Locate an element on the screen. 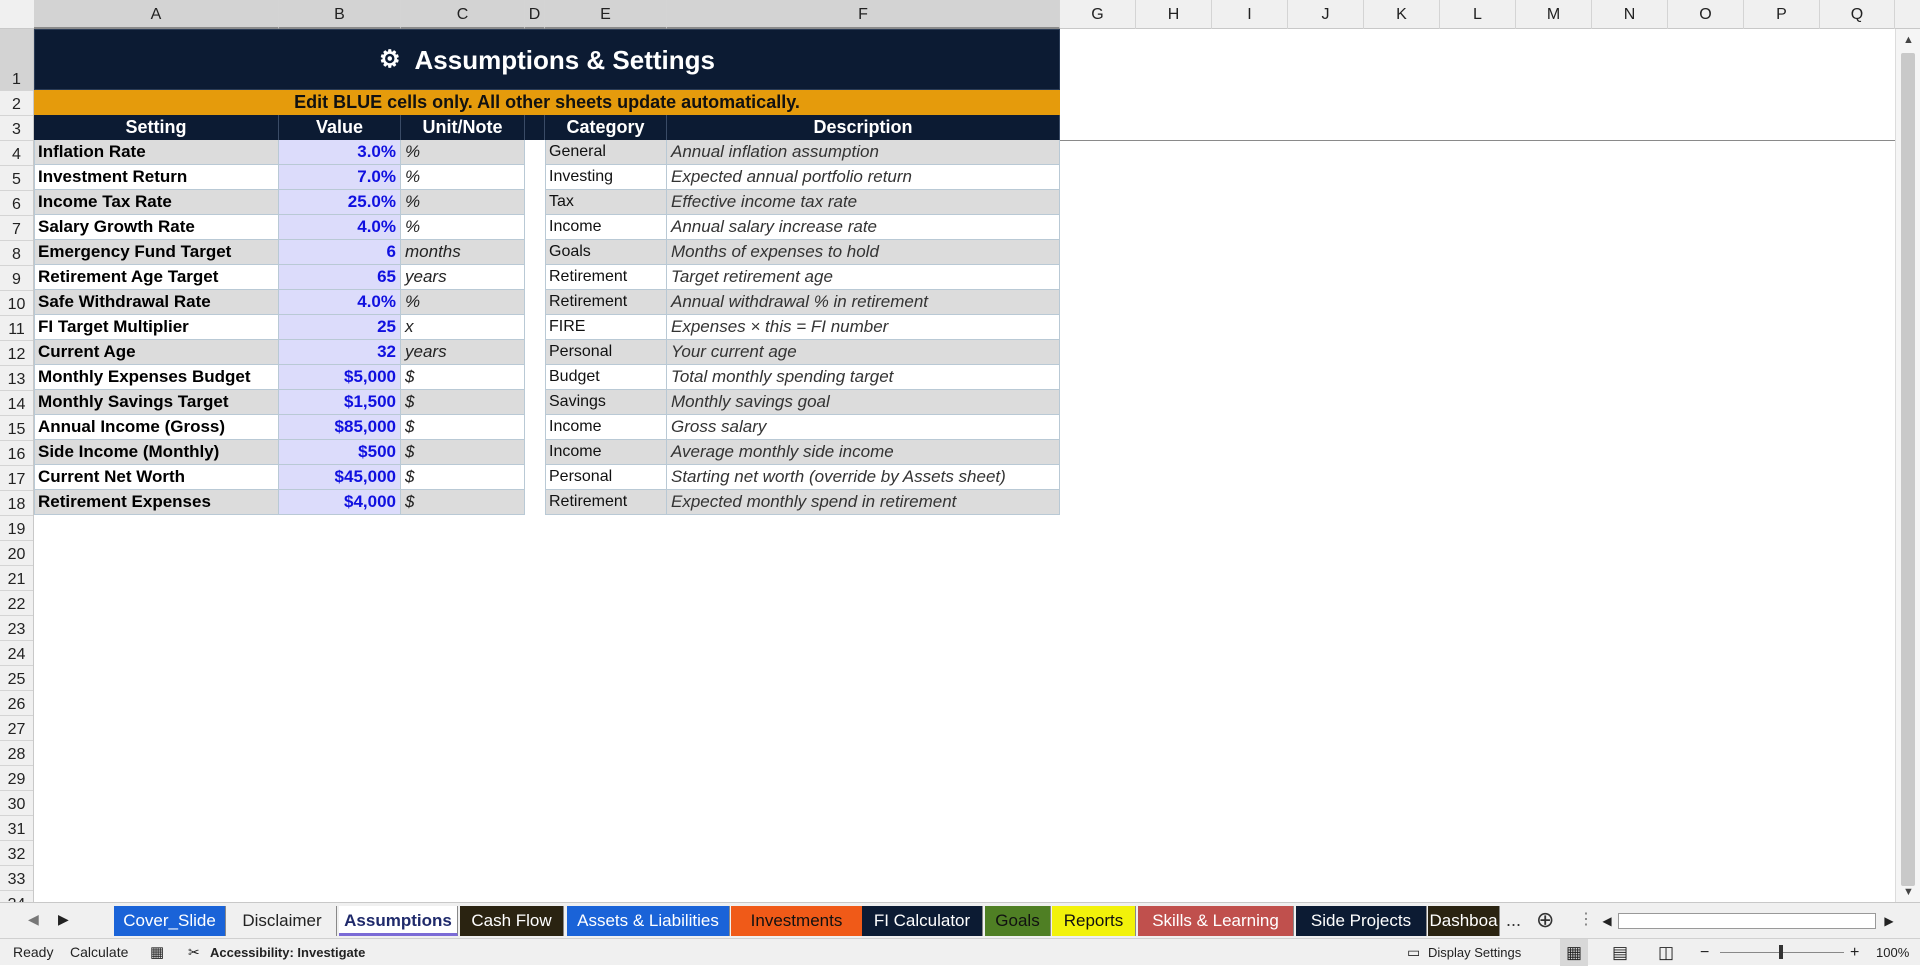 The height and width of the screenshot is (966, 1920). setting-description: Annual withdrawal % in retirement is located at coordinates (863, 302).